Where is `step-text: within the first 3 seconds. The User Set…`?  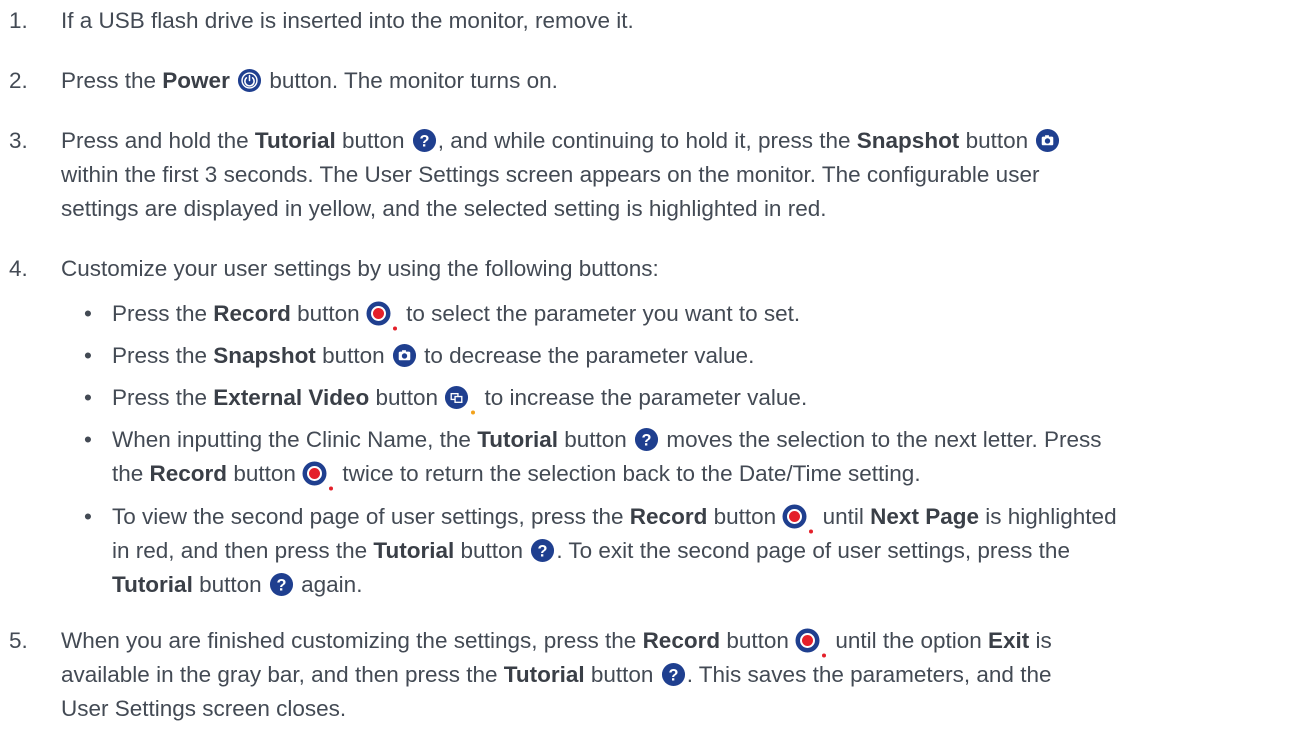
step-text: within the first 3 seconds. The User Set… is located at coordinates (550, 174).